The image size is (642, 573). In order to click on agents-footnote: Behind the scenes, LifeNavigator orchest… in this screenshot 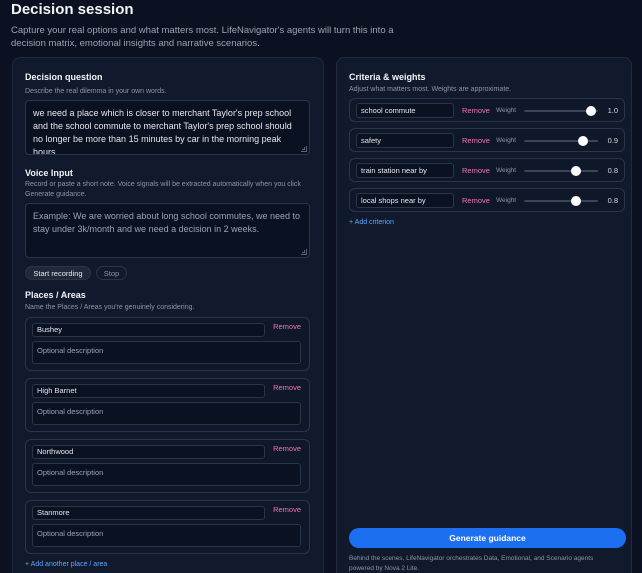, I will do `click(471, 563)`.